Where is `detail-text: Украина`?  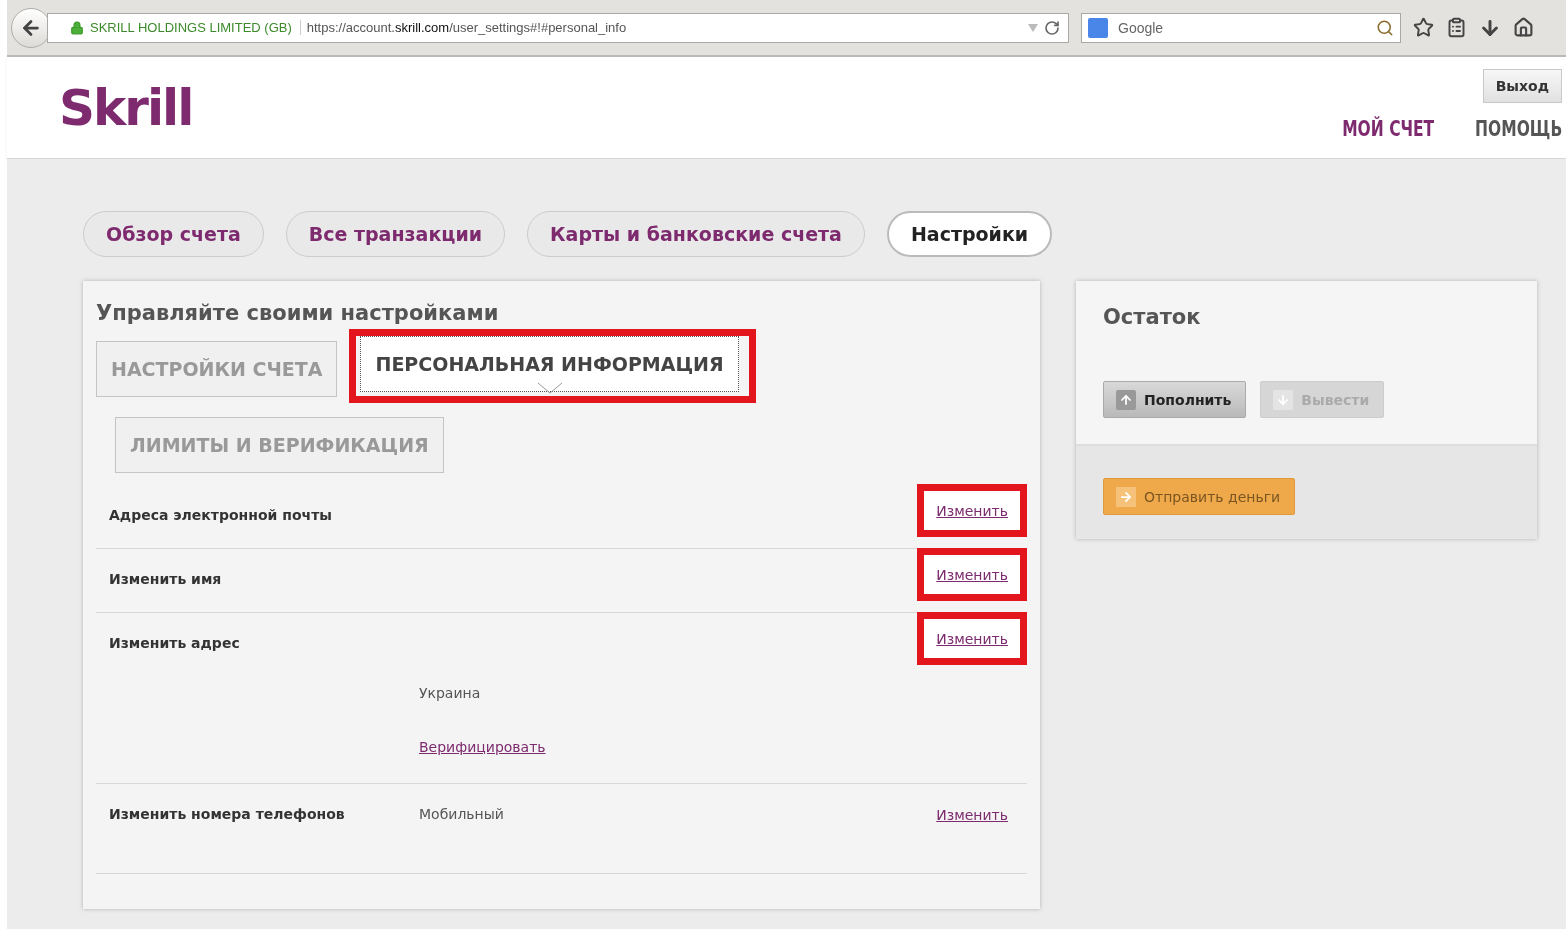
detail-text: Украина is located at coordinates (450, 693).